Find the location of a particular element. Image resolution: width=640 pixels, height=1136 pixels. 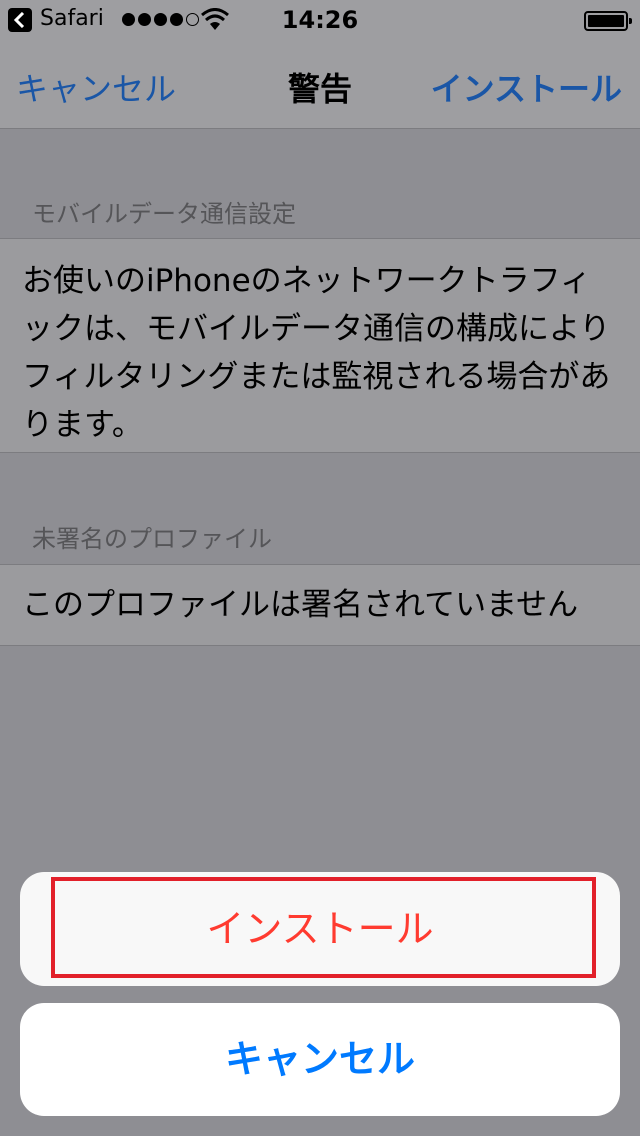

navigation-bar: キャンセル 警告 インストール is located at coordinates (320, 84).